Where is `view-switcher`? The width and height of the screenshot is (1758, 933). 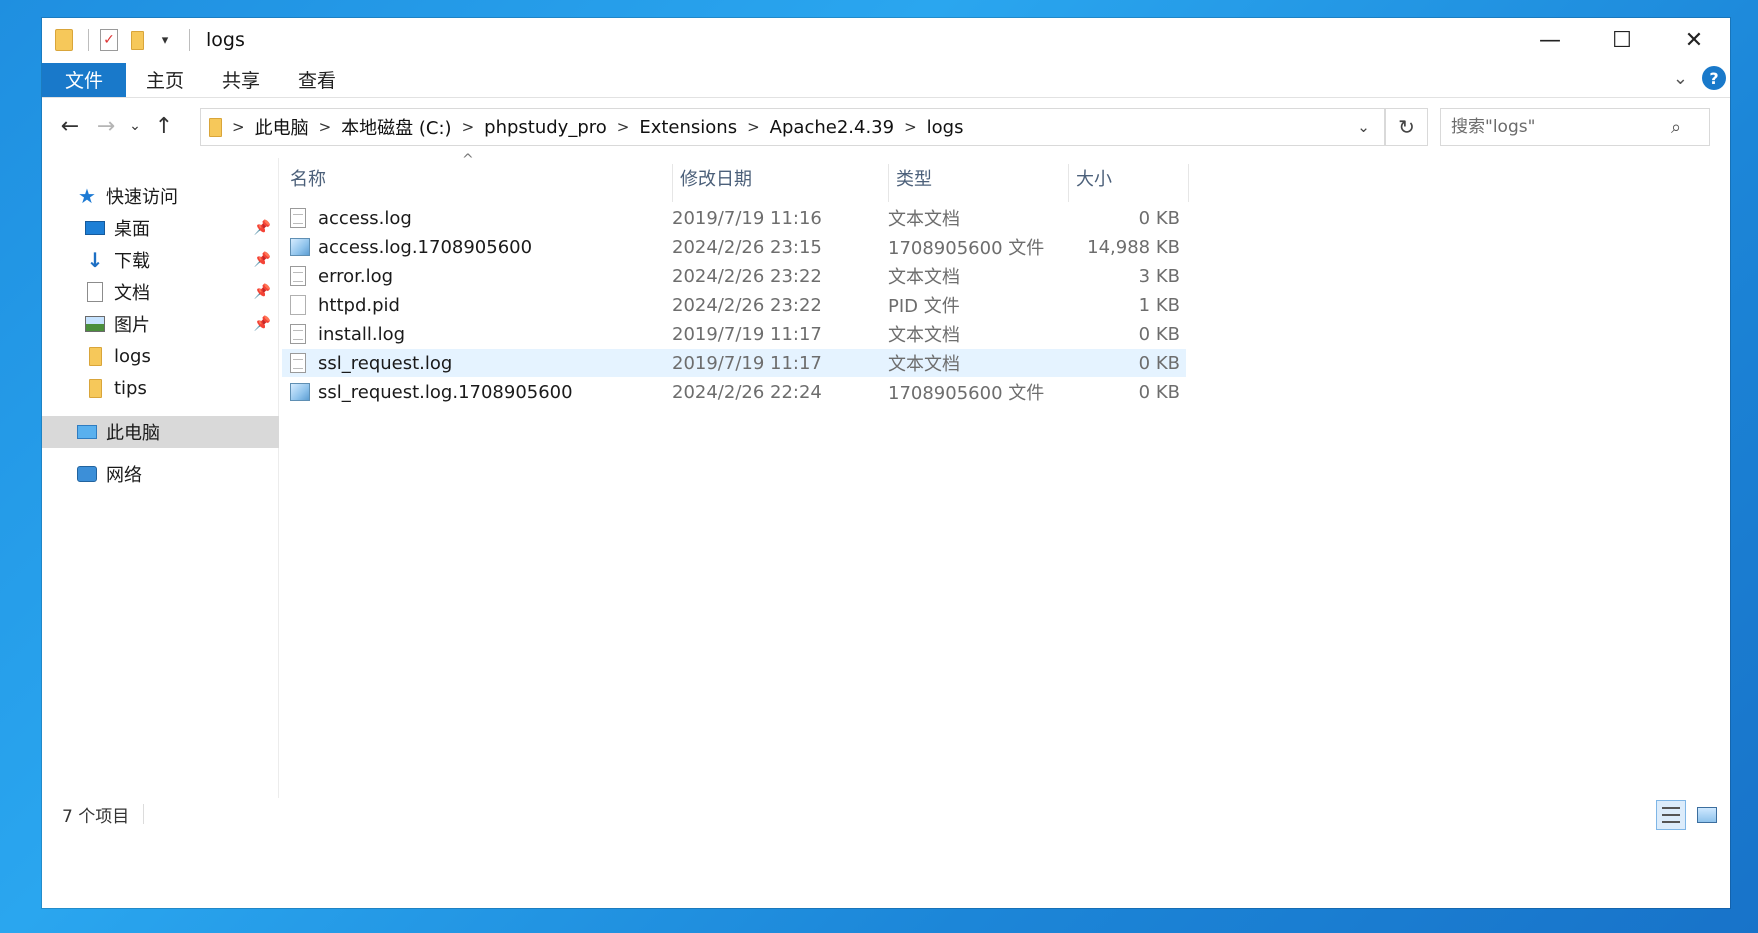 view-switcher is located at coordinates (1686, 815).